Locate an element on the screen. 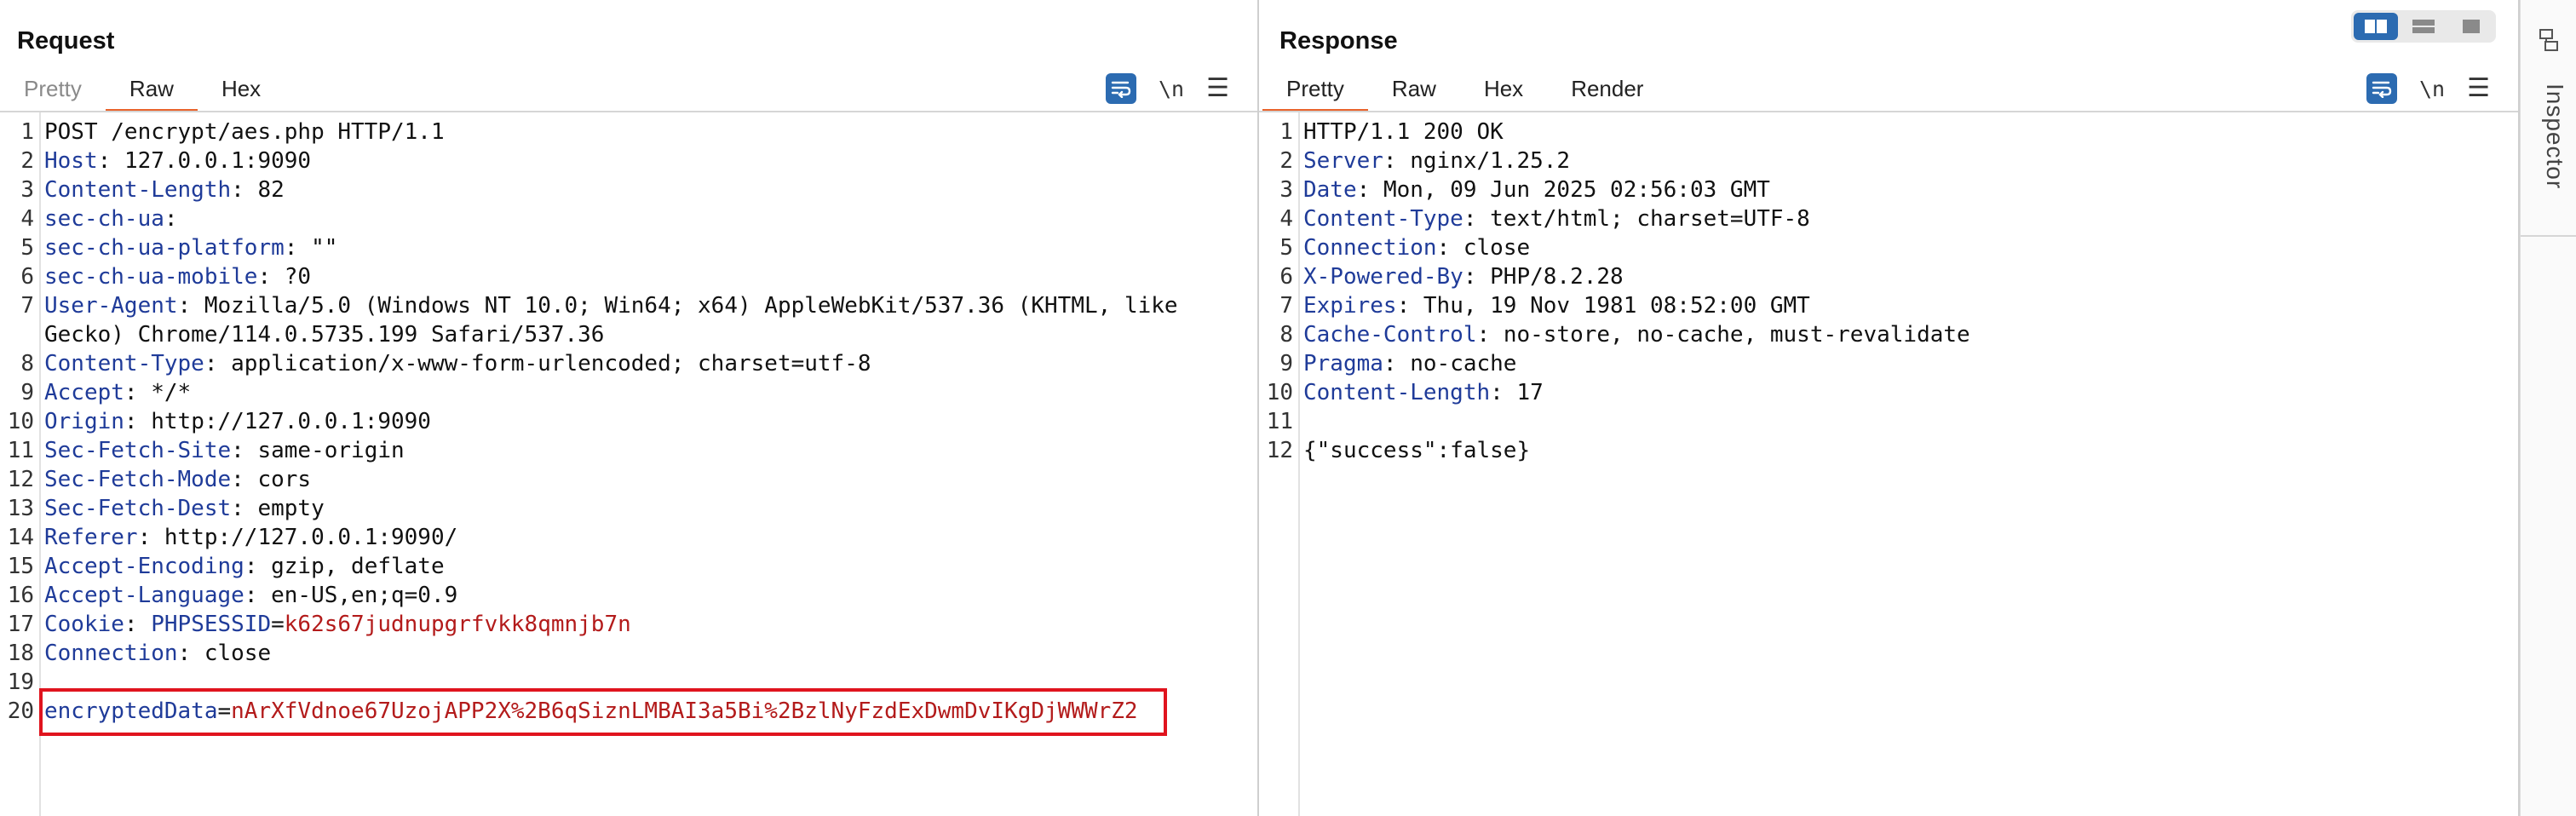 This screenshot has height=816, width=2576. response-tabs: Pretty Raw Hex Render is located at coordinates (1465, 92).